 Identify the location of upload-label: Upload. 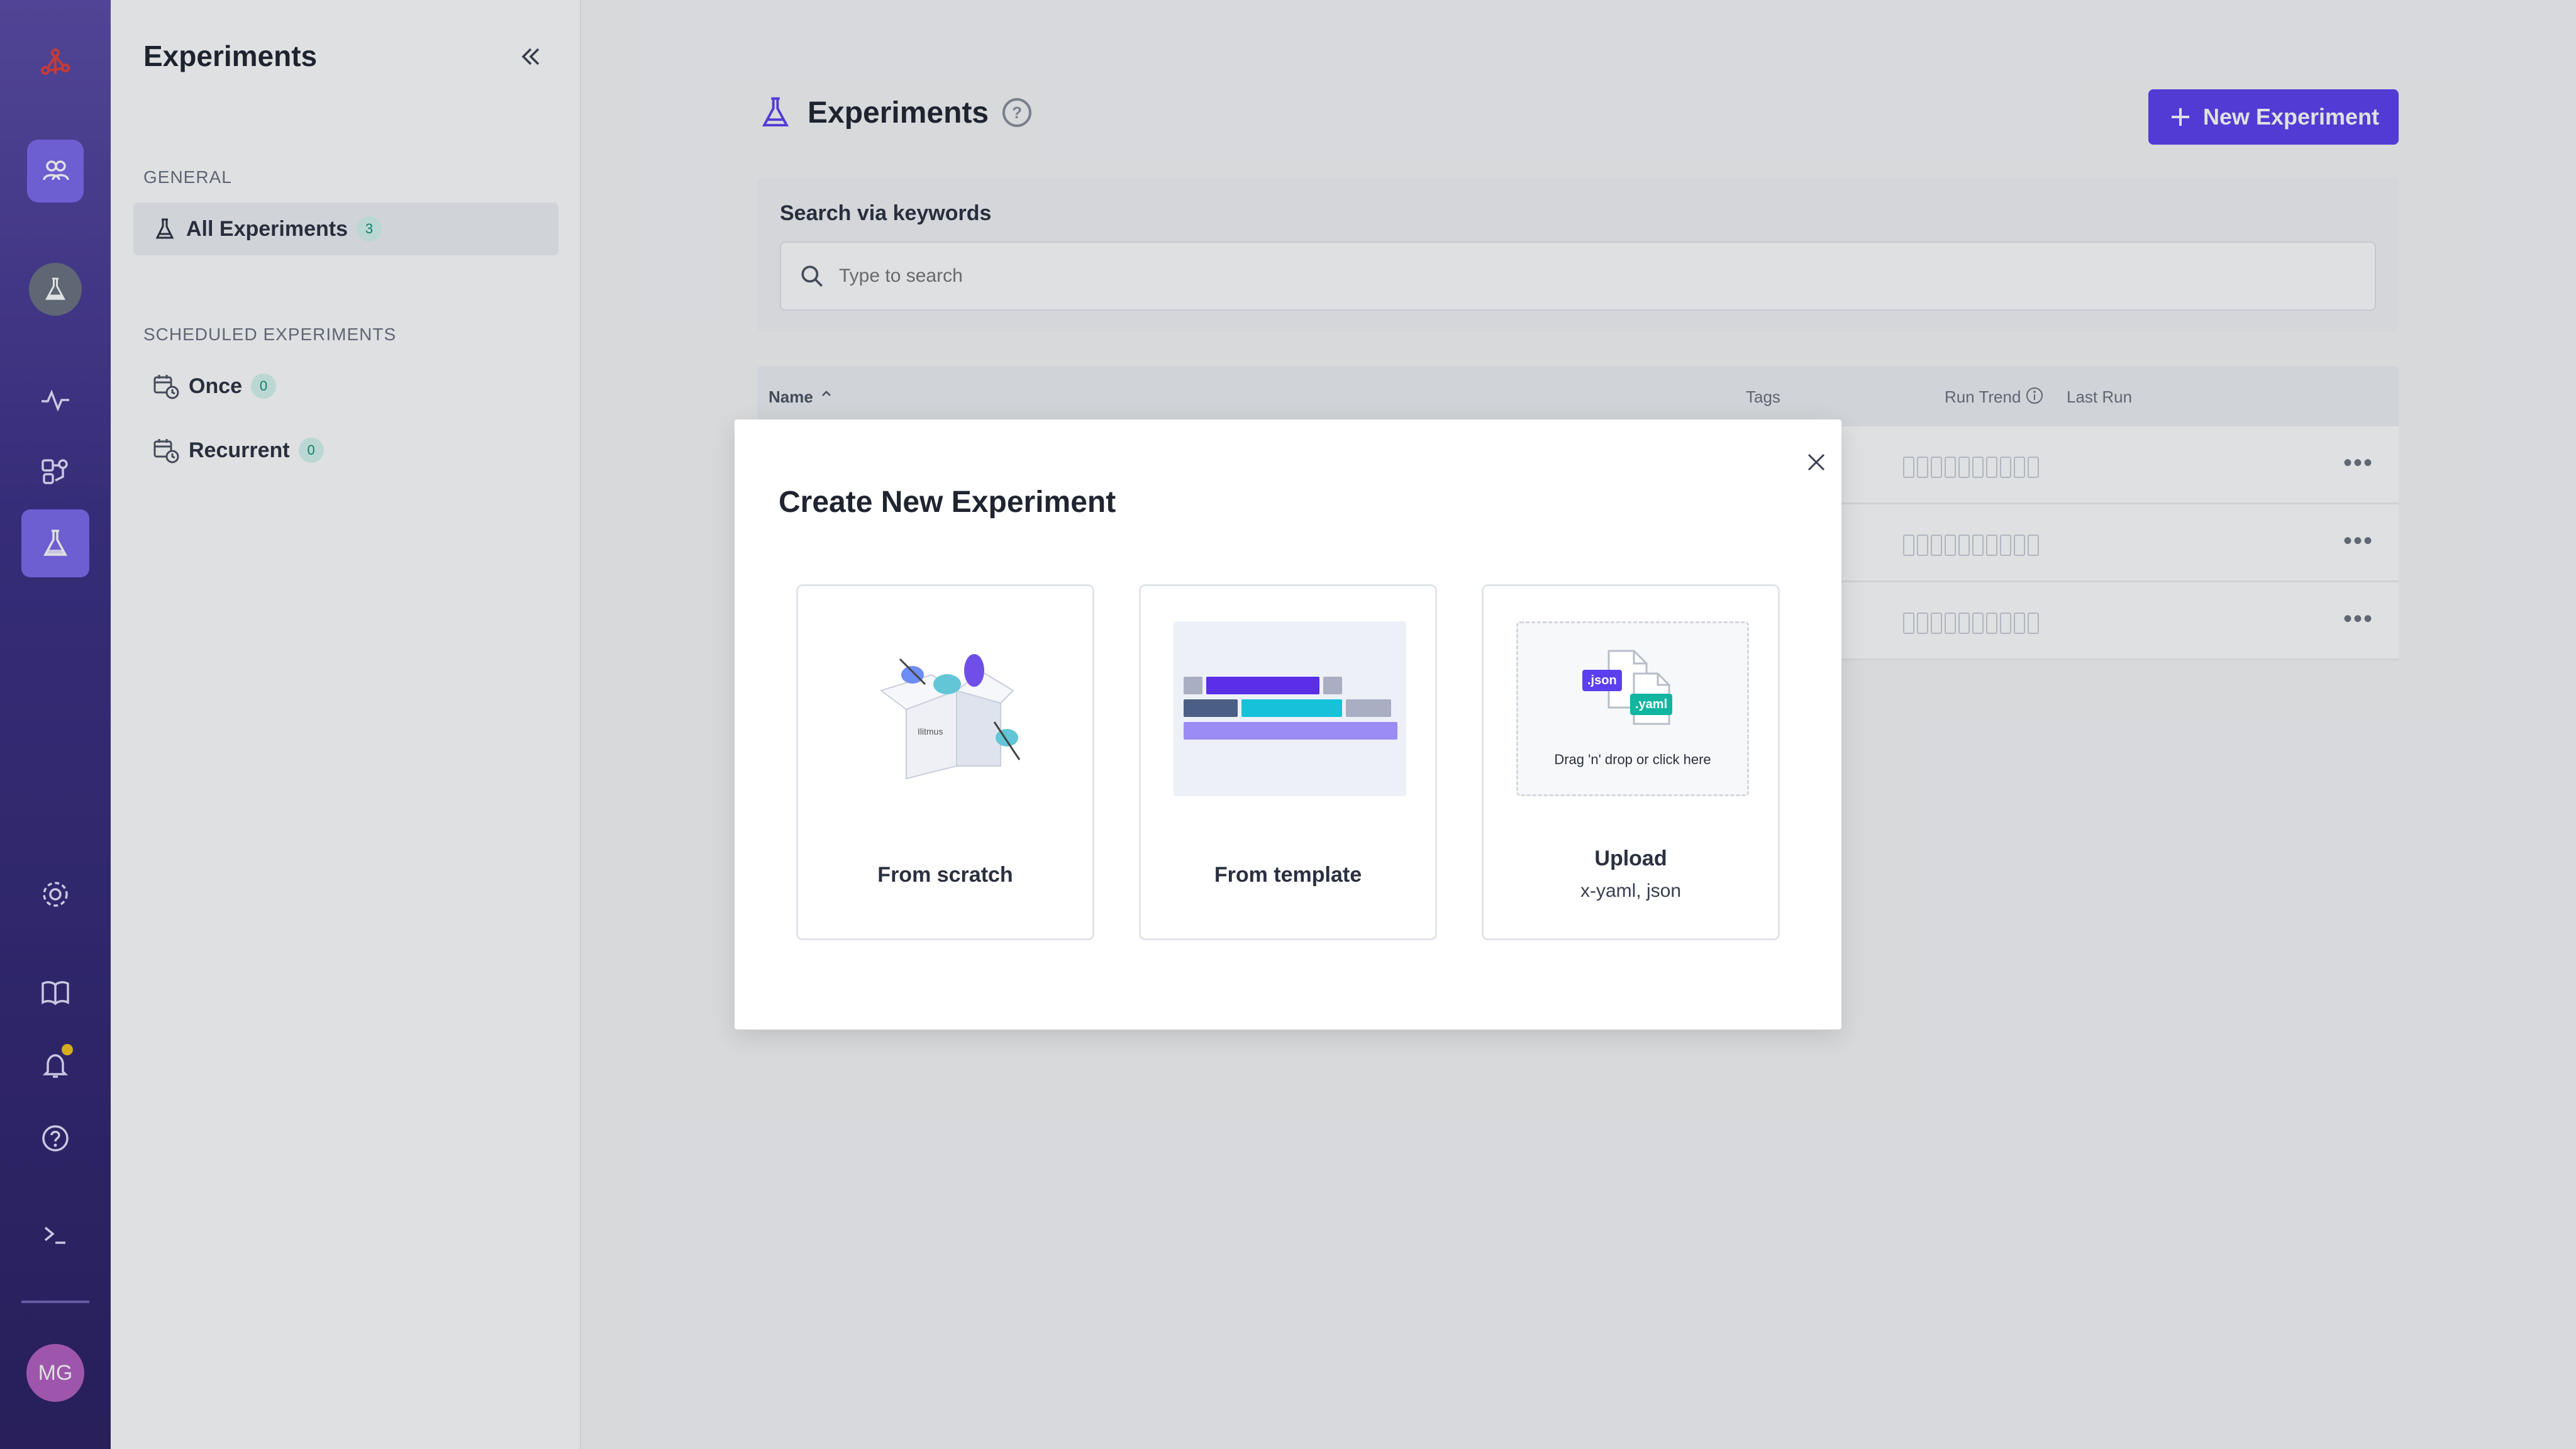
(1630, 858).